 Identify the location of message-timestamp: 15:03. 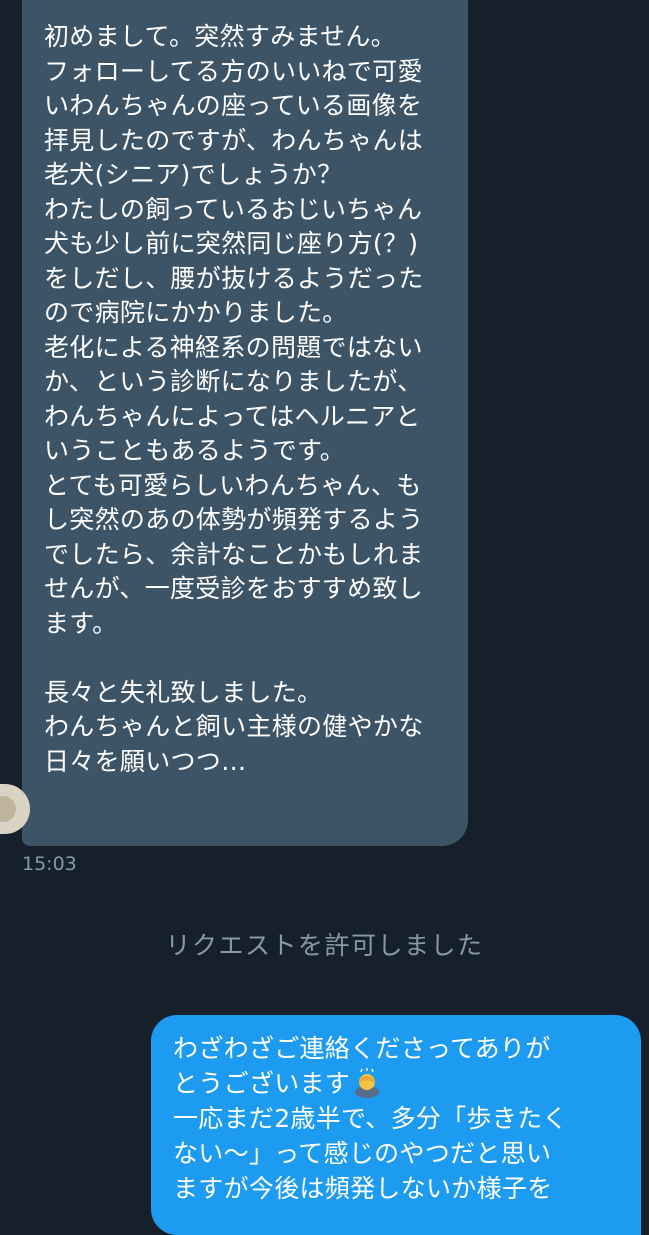
(49, 864).